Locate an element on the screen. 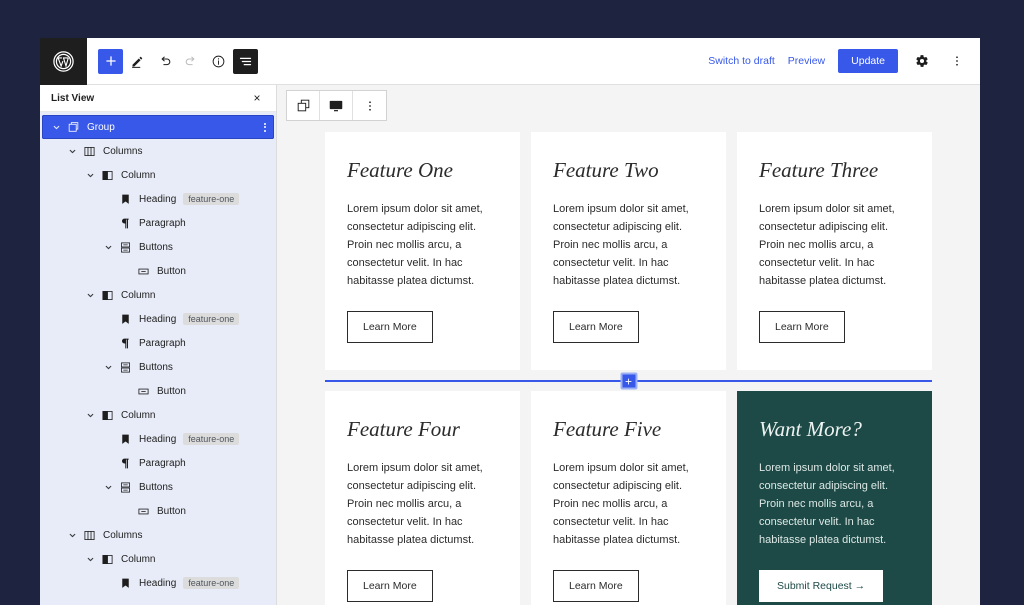  switch-to-draft-button: Switch to draft is located at coordinates (741, 61).